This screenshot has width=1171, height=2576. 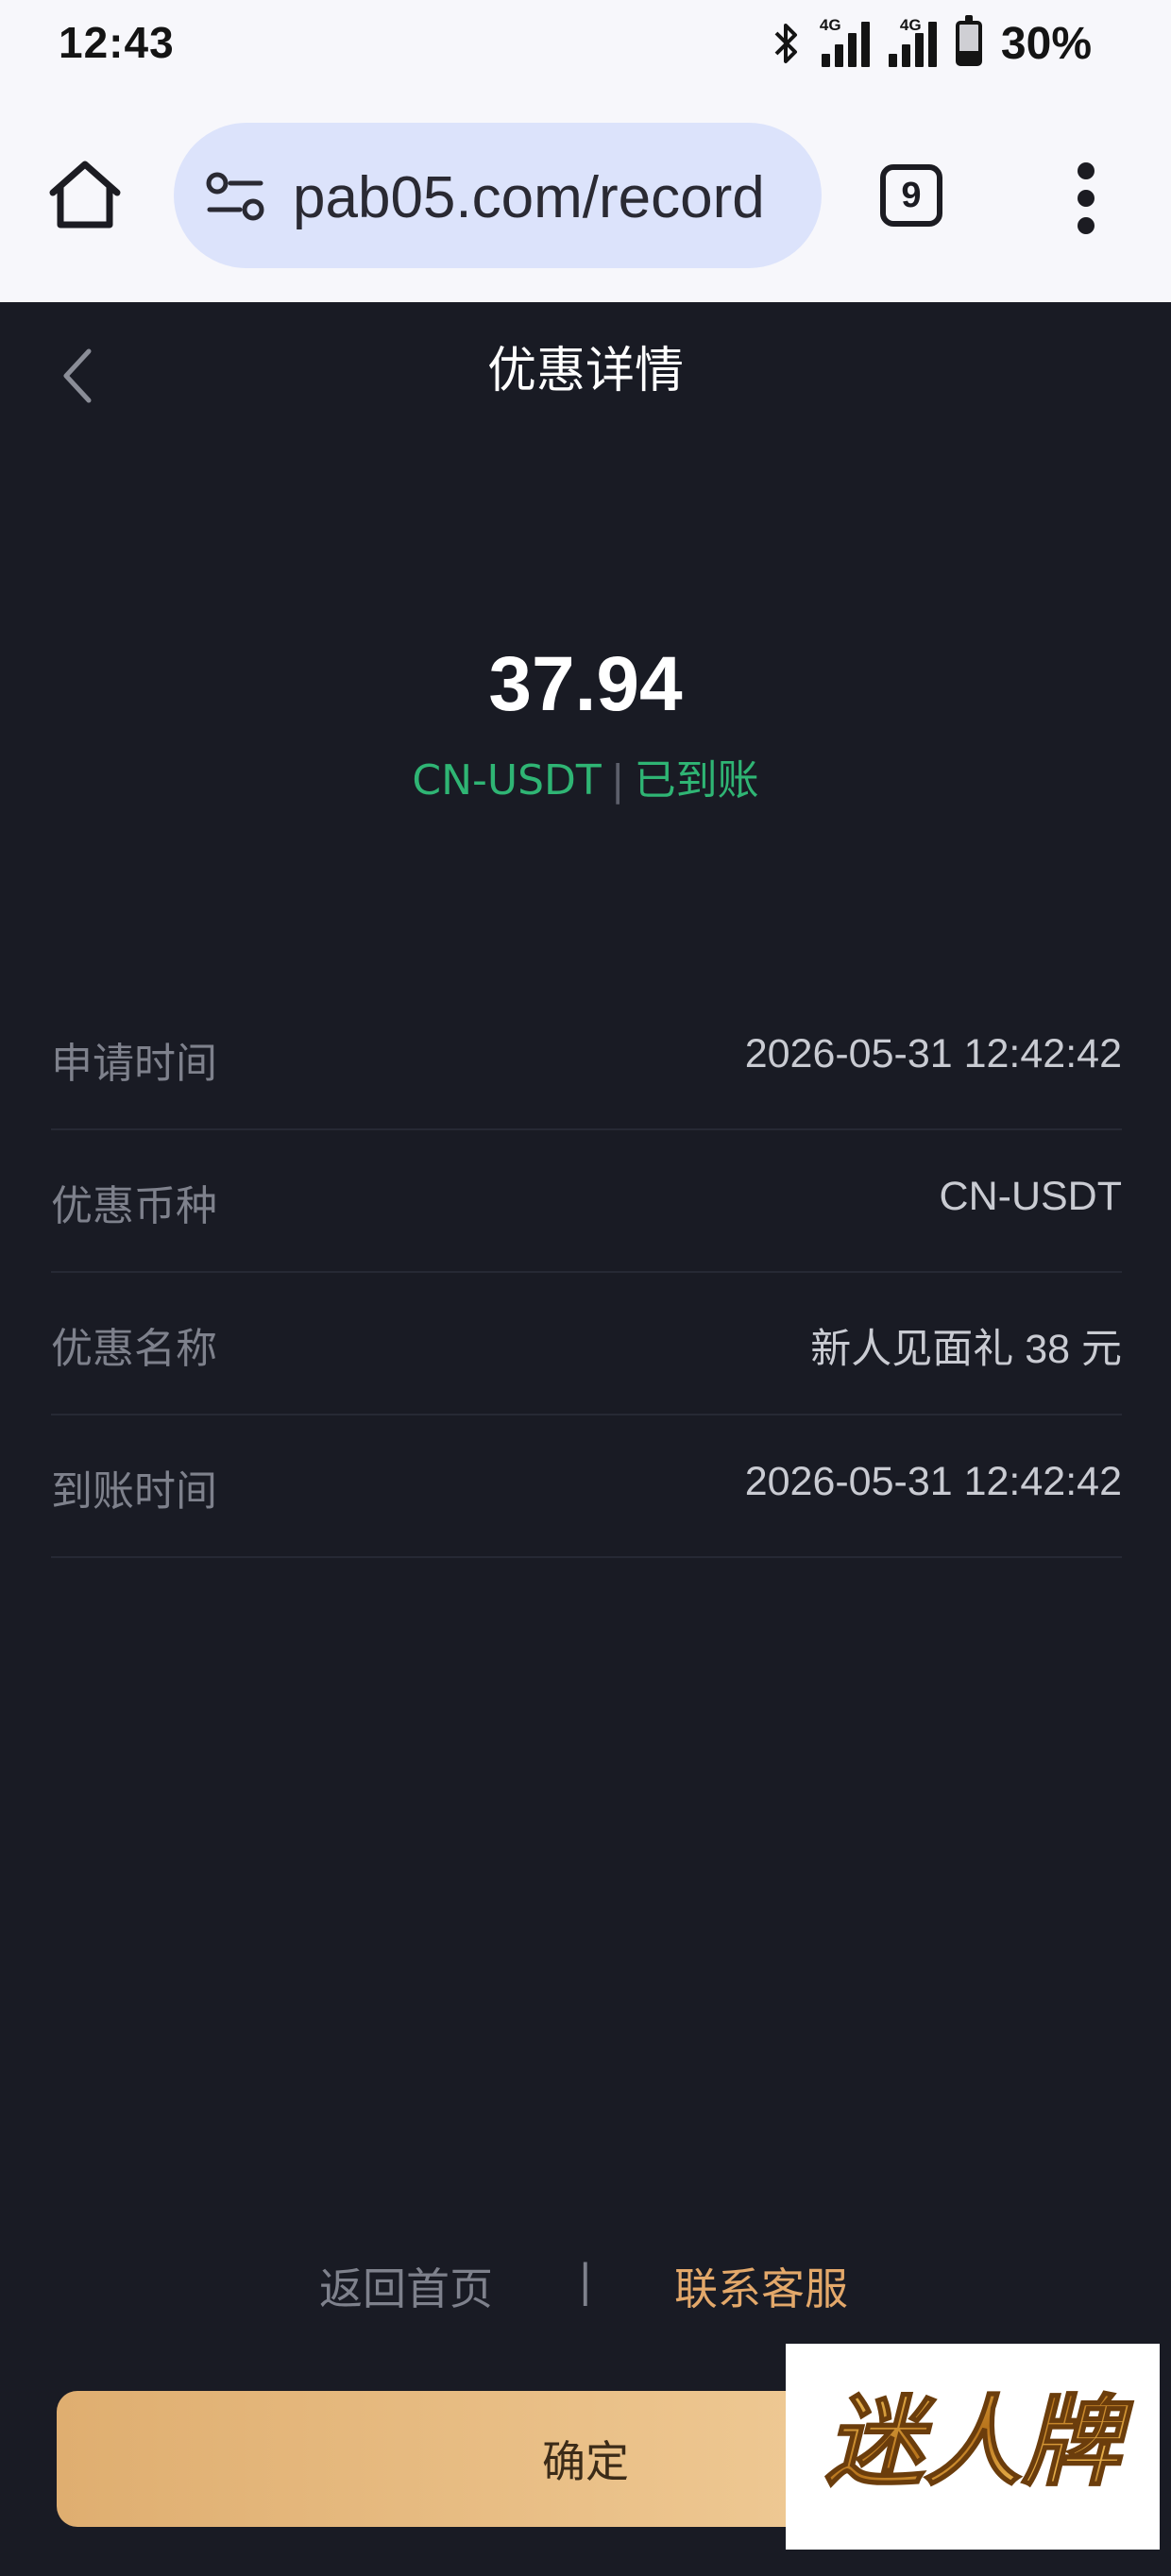 What do you see at coordinates (529, 197) in the screenshot?
I see `url-text: pab05.com/record` at bounding box center [529, 197].